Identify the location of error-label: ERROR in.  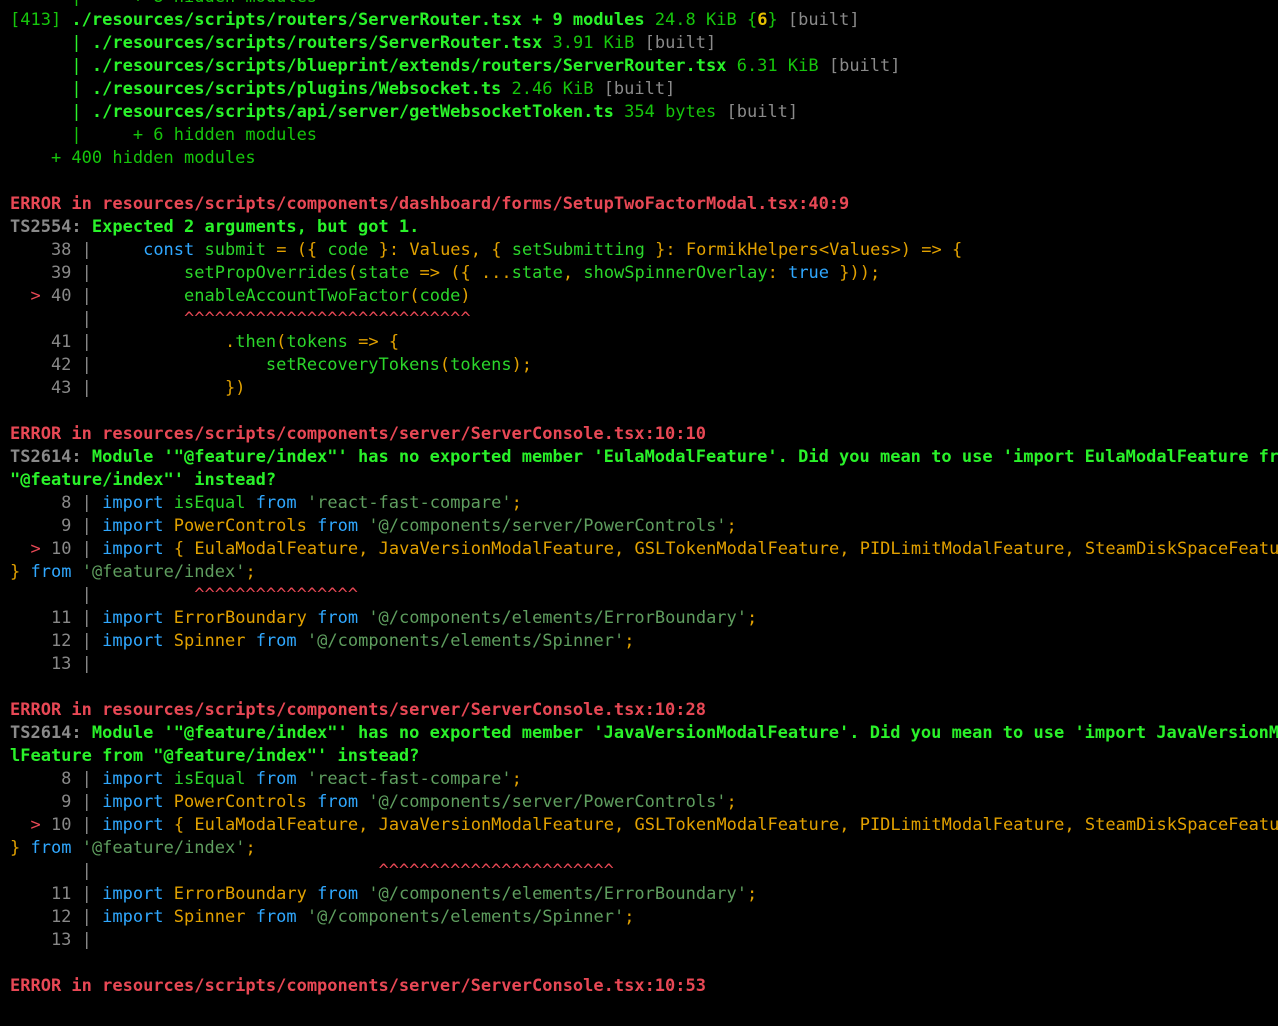
(51, 204).